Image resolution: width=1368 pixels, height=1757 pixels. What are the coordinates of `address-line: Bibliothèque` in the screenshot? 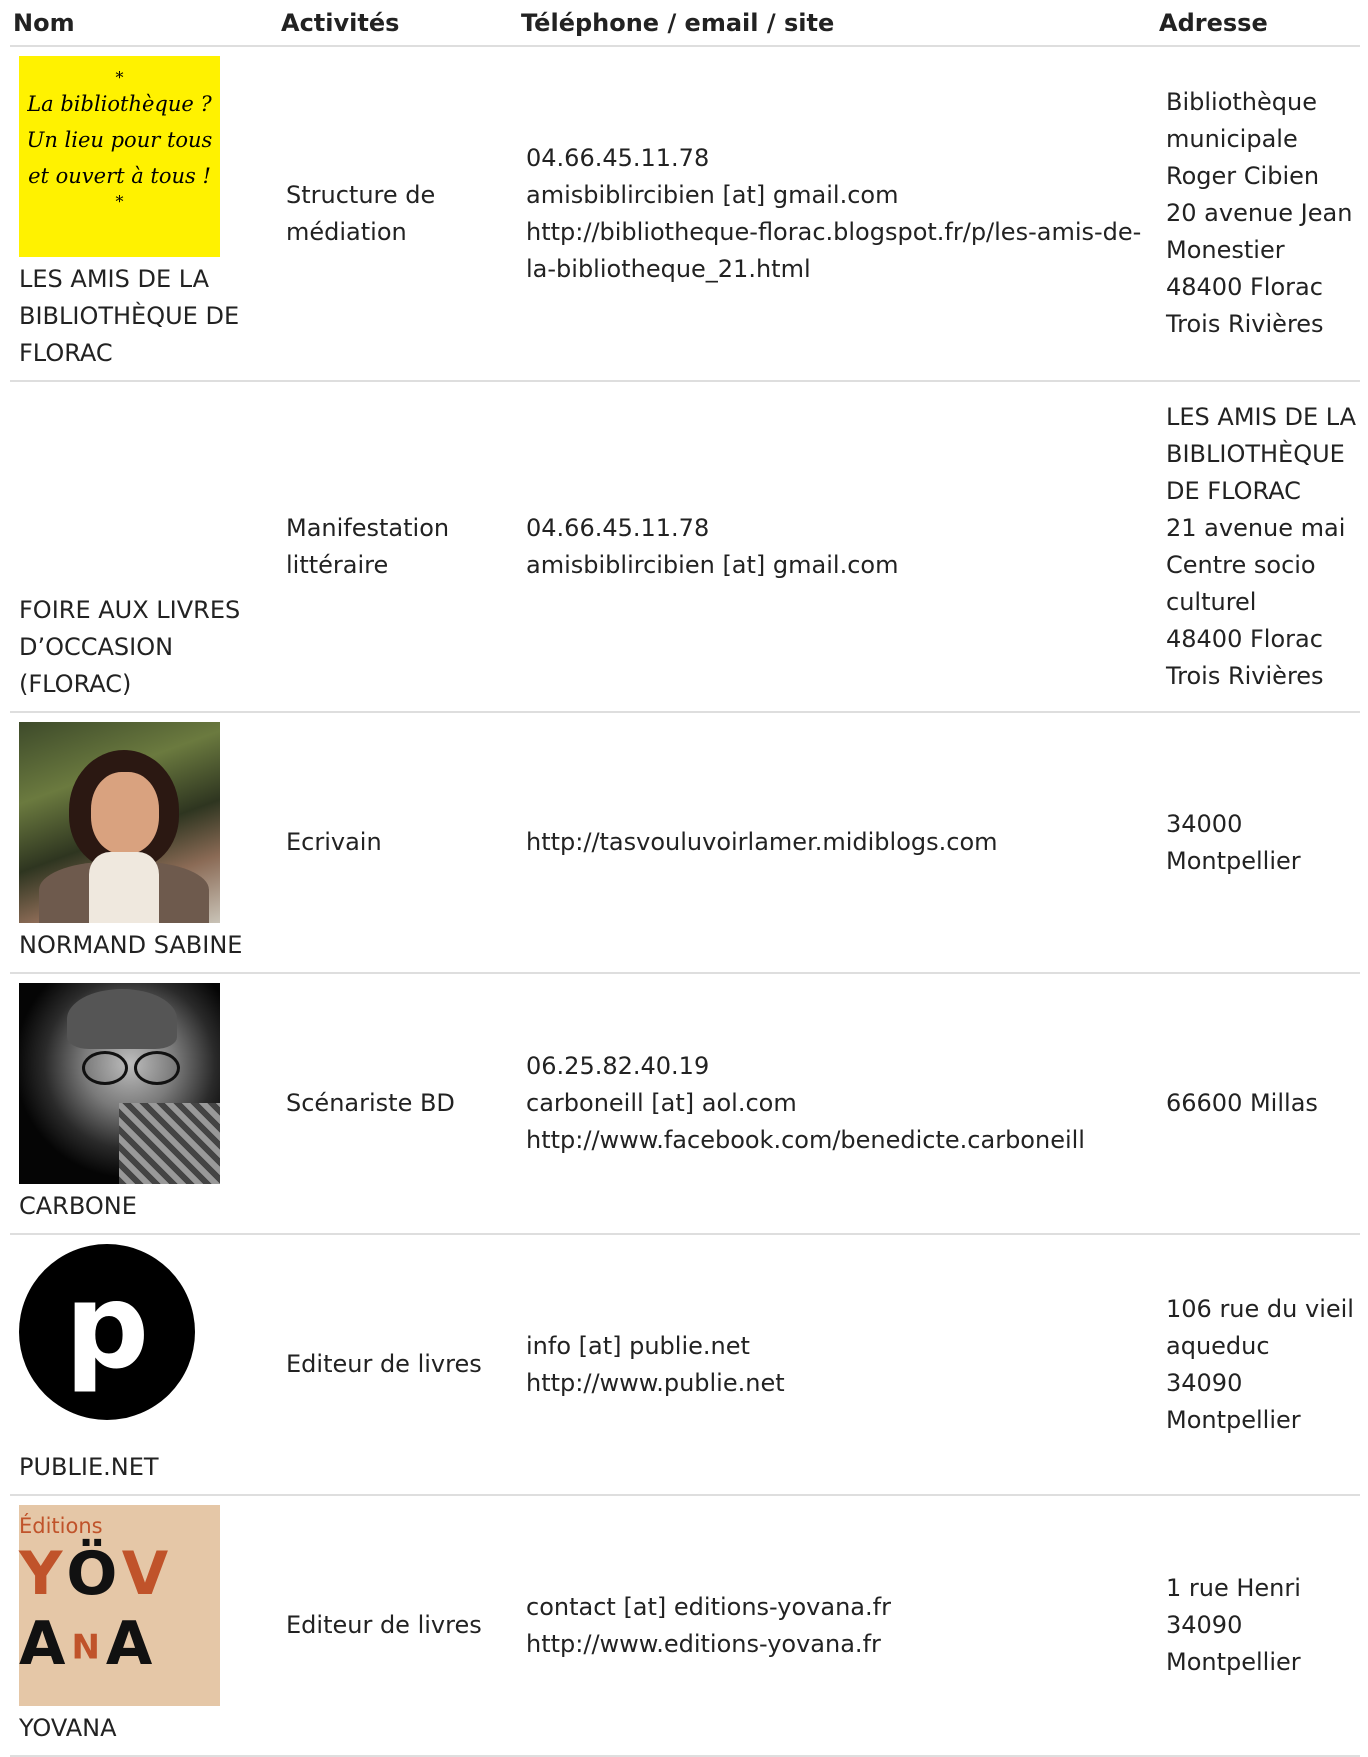 It's located at (1241, 102).